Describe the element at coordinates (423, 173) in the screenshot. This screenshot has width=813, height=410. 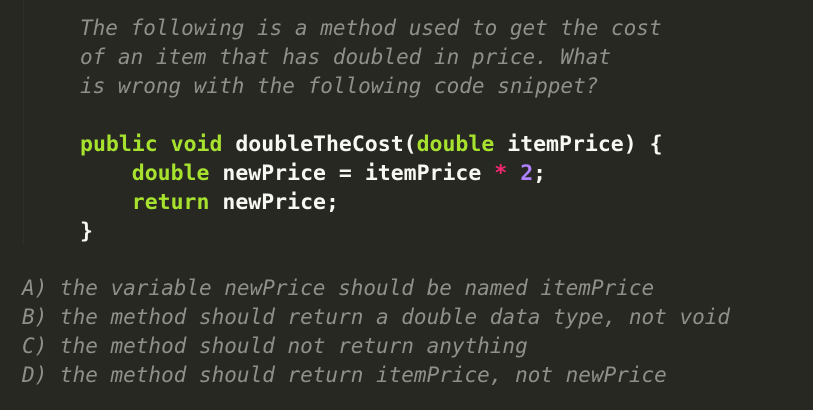
I see `operand: itemPrice` at that location.